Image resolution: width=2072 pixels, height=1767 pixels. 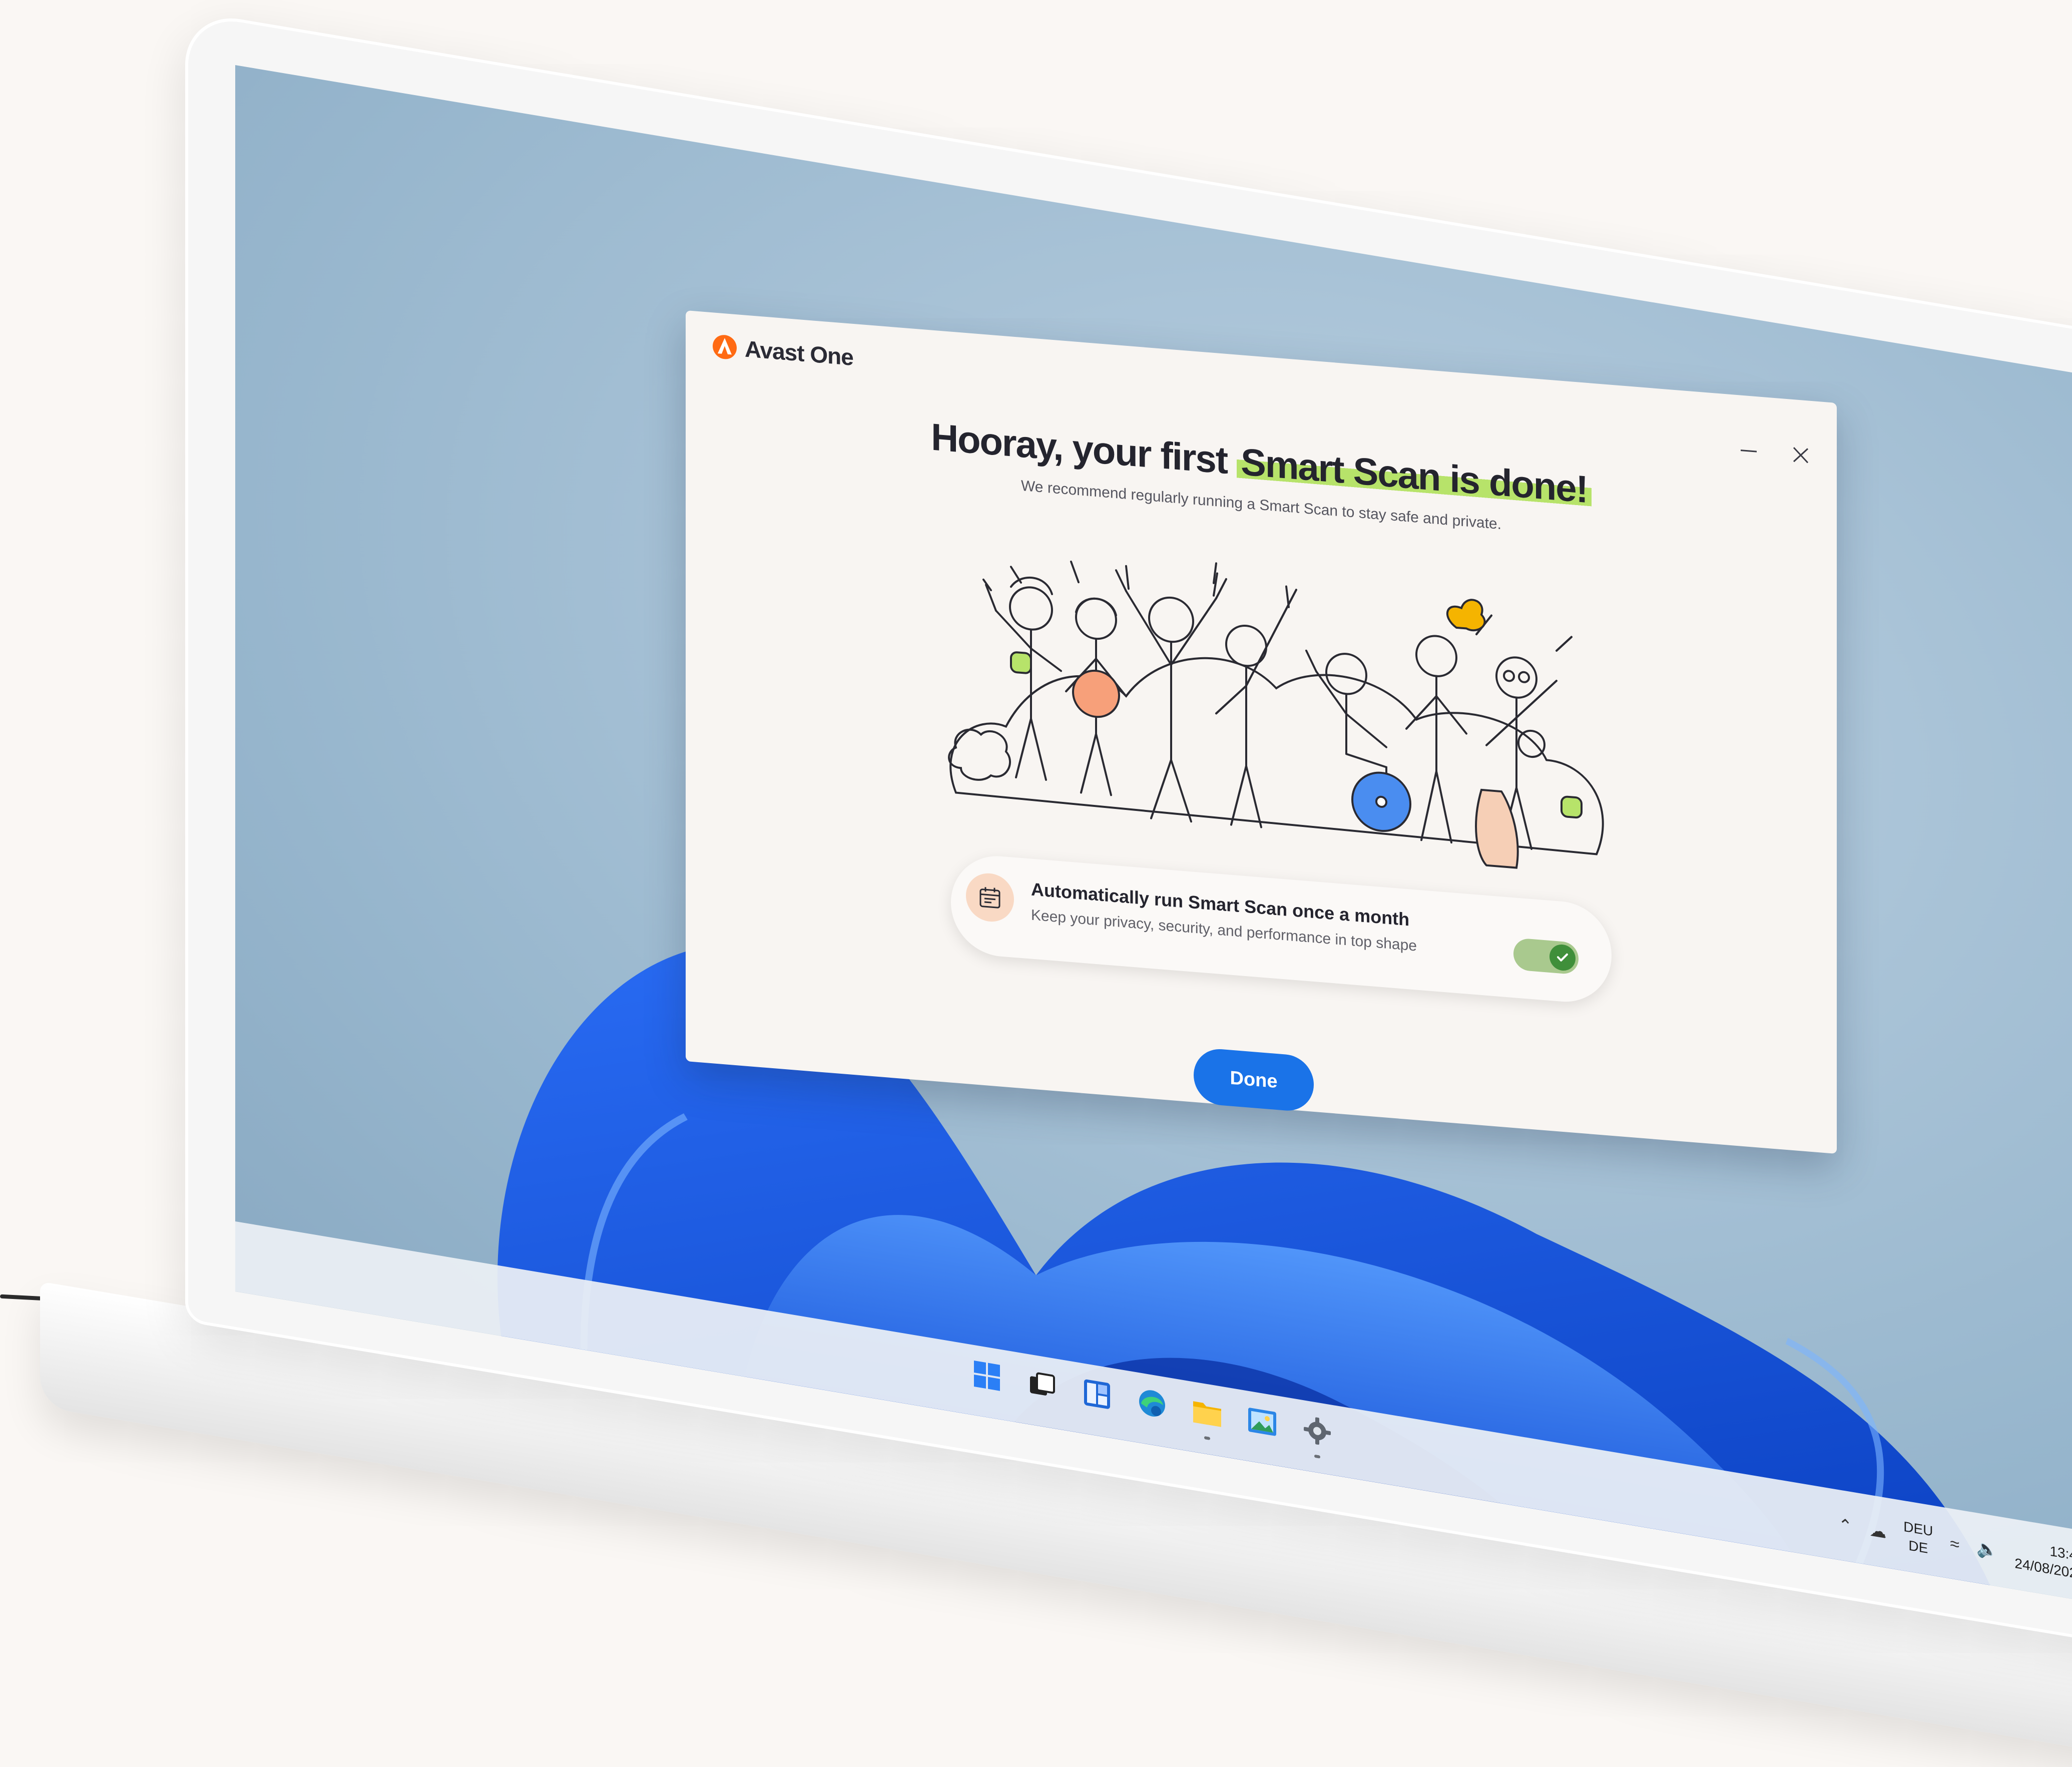 What do you see at coordinates (725, 347) in the screenshot?
I see `avast-logo-icon` at bounding box center [725, 347].